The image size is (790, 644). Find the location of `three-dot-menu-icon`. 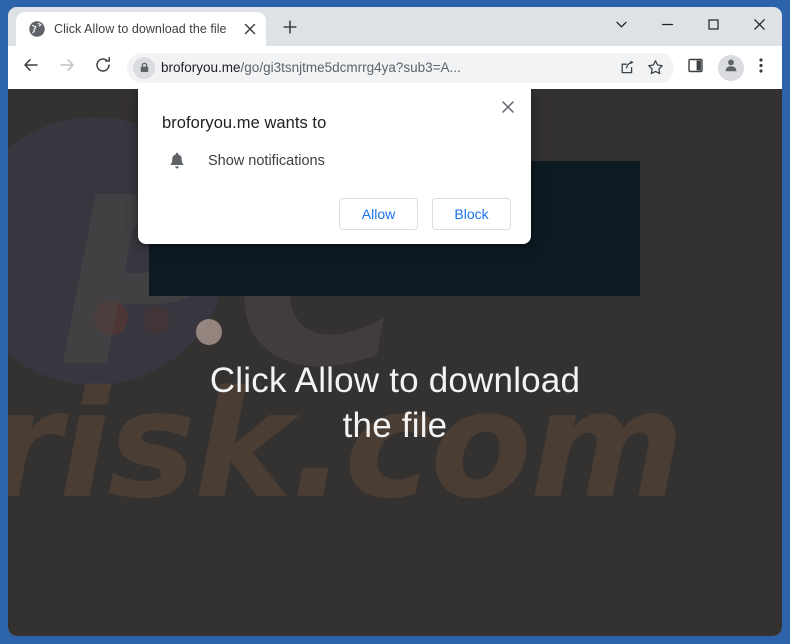

three-dot-menu-icon is located at coordinates (761, 68).